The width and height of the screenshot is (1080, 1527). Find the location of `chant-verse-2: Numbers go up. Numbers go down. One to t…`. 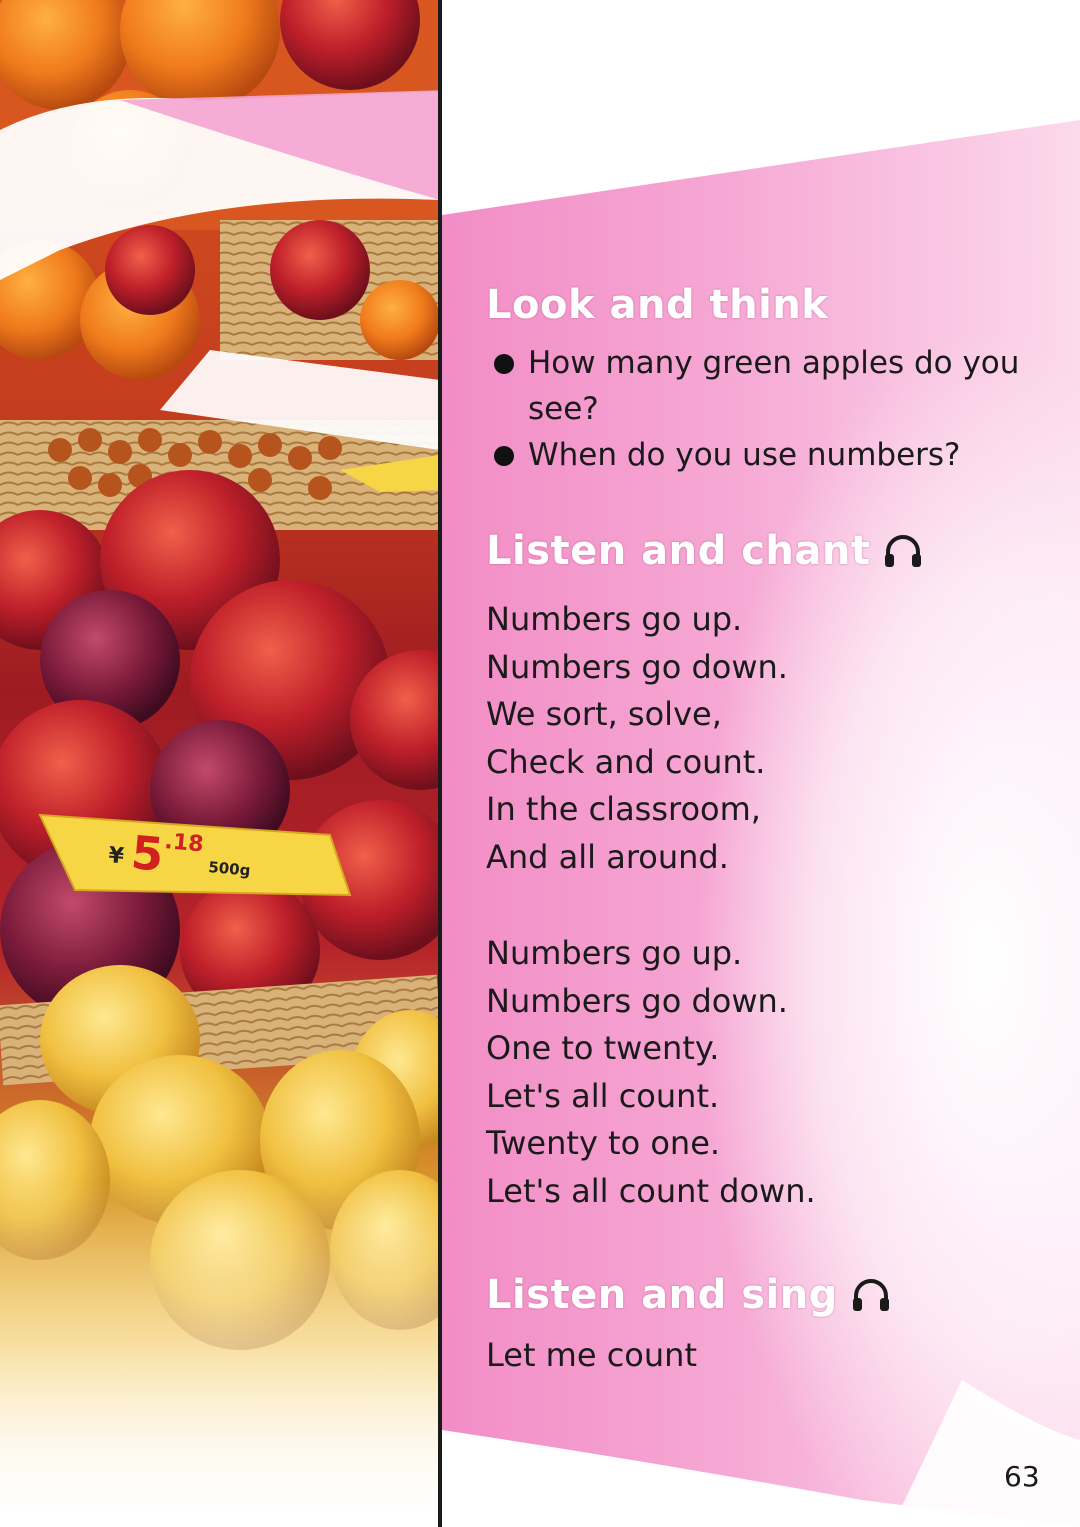

chant-verse-2: Numbers go up. Numbers go down. One to t… is located at coordinates (766, 1072).